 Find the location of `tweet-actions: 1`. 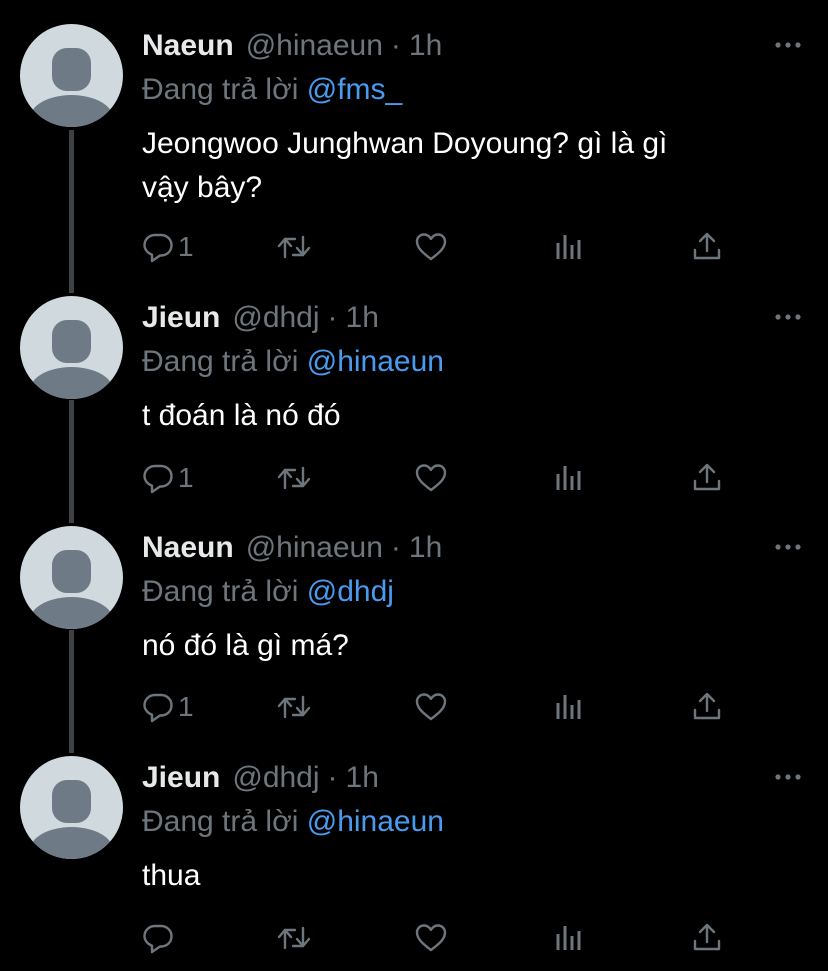

tweet-actions: 1 is located at coordinates (442, 247).